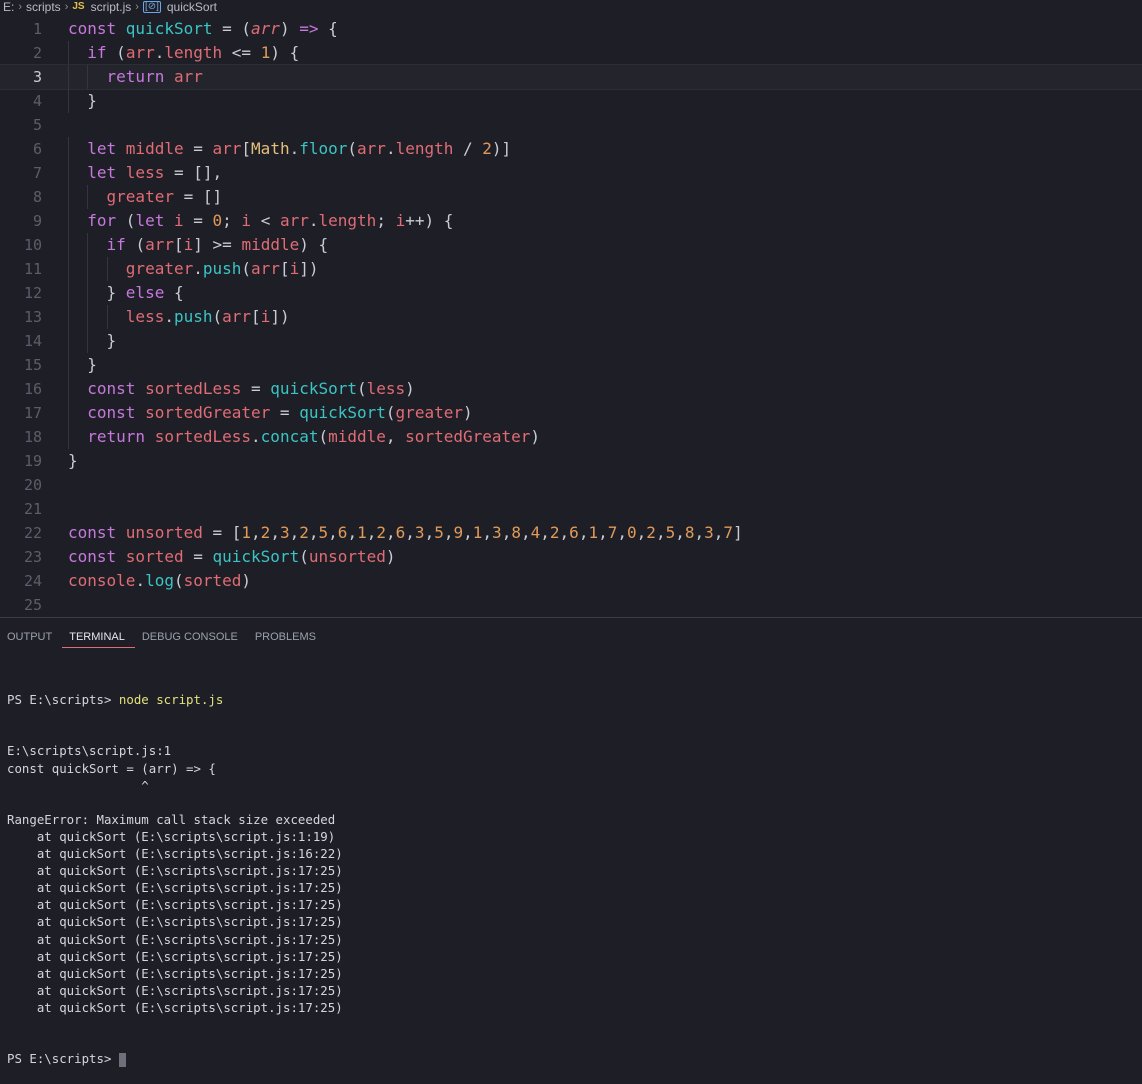 Image resolution: width=1142 pixels, height=1084 pixels. Describe the element at coordinates (571, 245) in the screenshot. I see `code-line: 10 if (arr[i] >= middle) {` at that location.